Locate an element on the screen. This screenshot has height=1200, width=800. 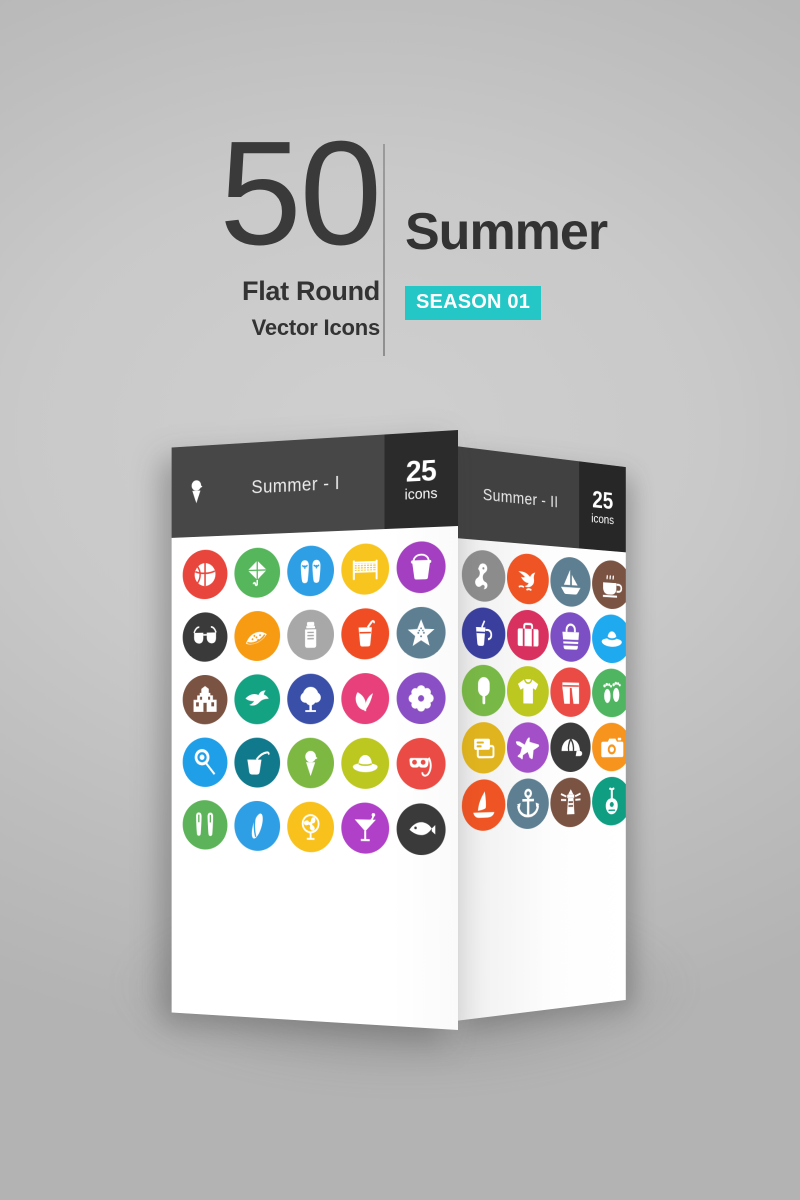
windsurf-icon is located at coordinates (484, 803).